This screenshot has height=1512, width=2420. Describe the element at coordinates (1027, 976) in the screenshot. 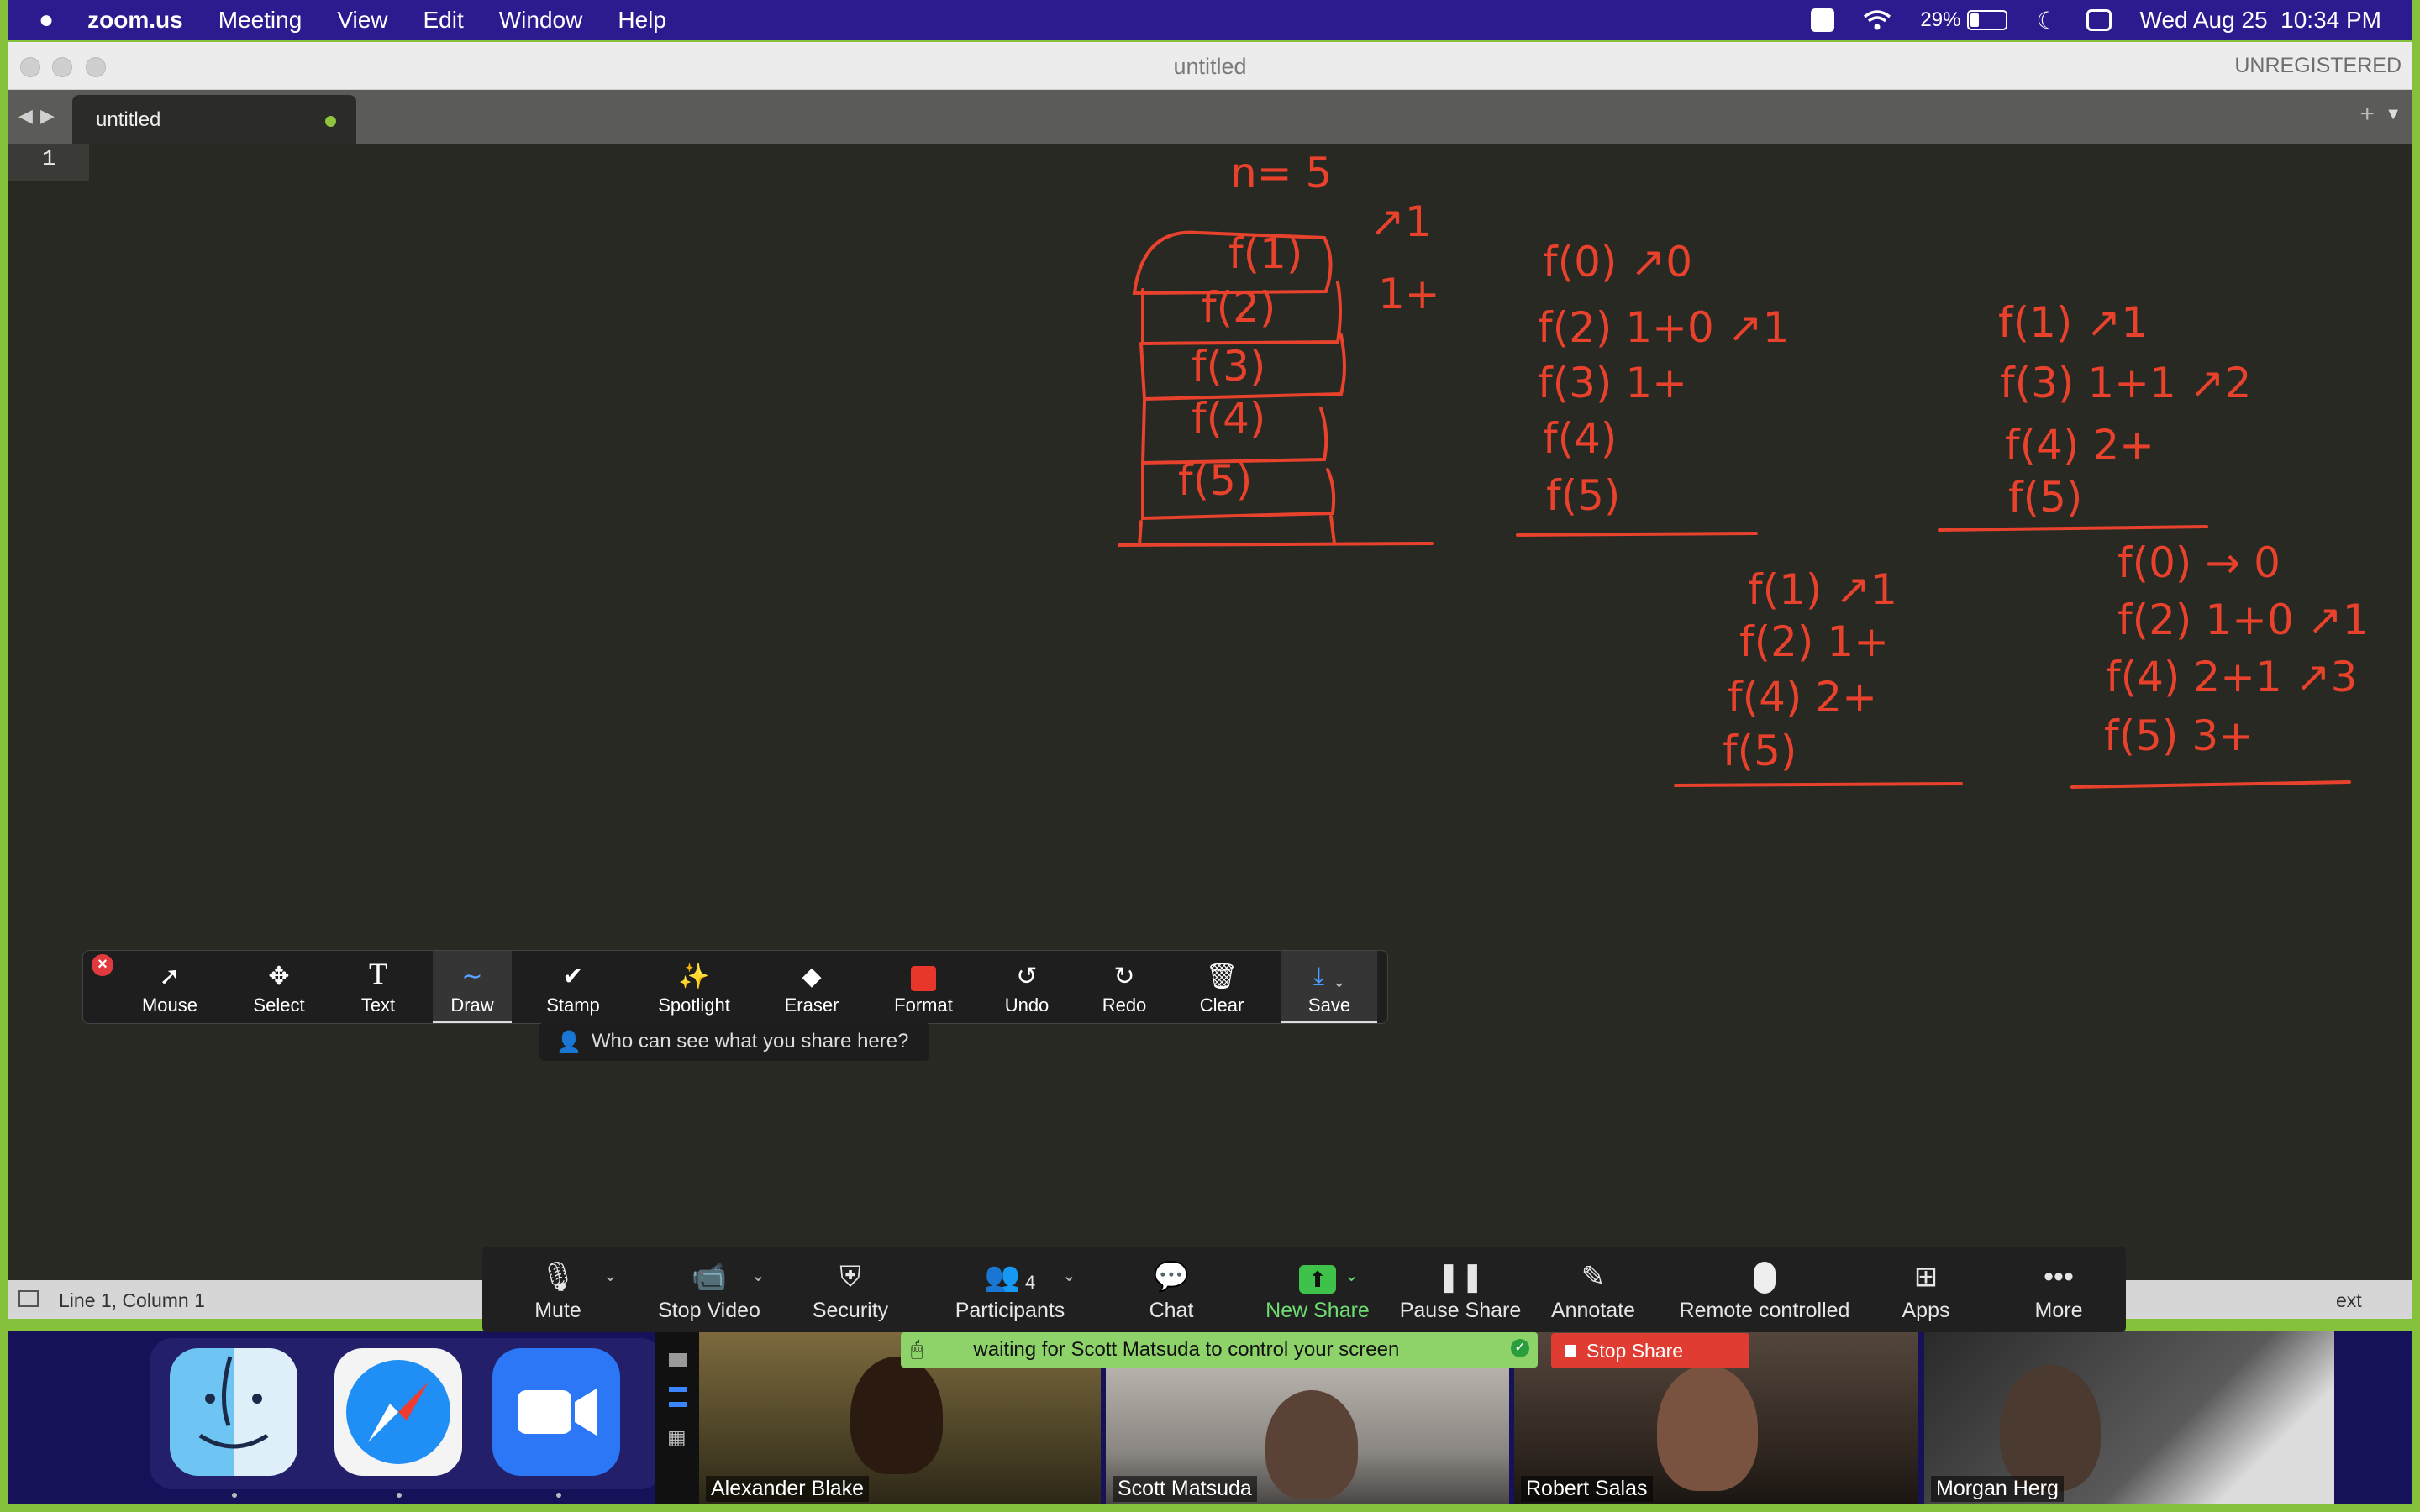

I see `undo-icon: ↺` at that location.